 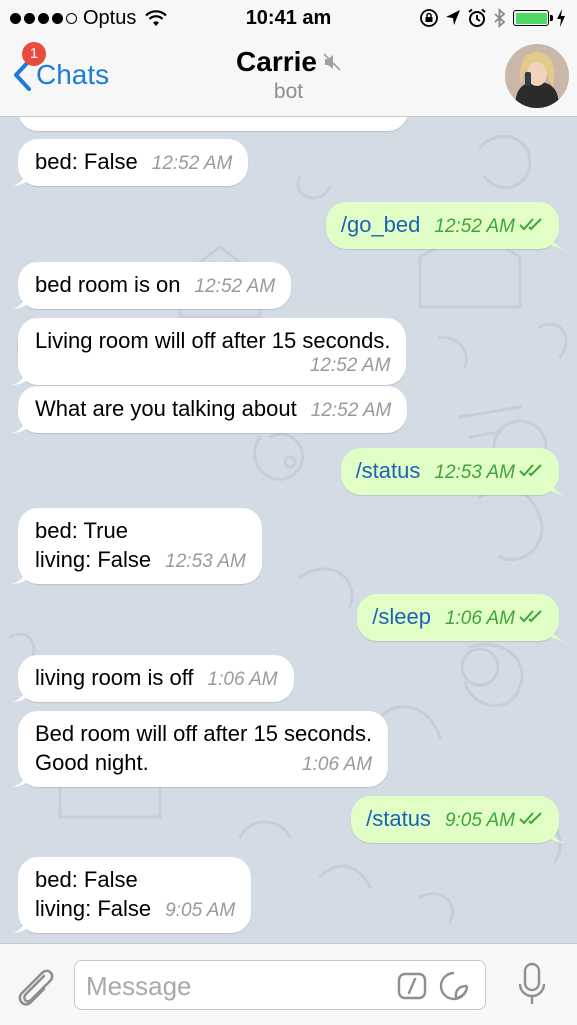 What do you see at coordinates (477, 17) in the screenshot?
I see `alarm-icon` at bounding box center [477, 17].